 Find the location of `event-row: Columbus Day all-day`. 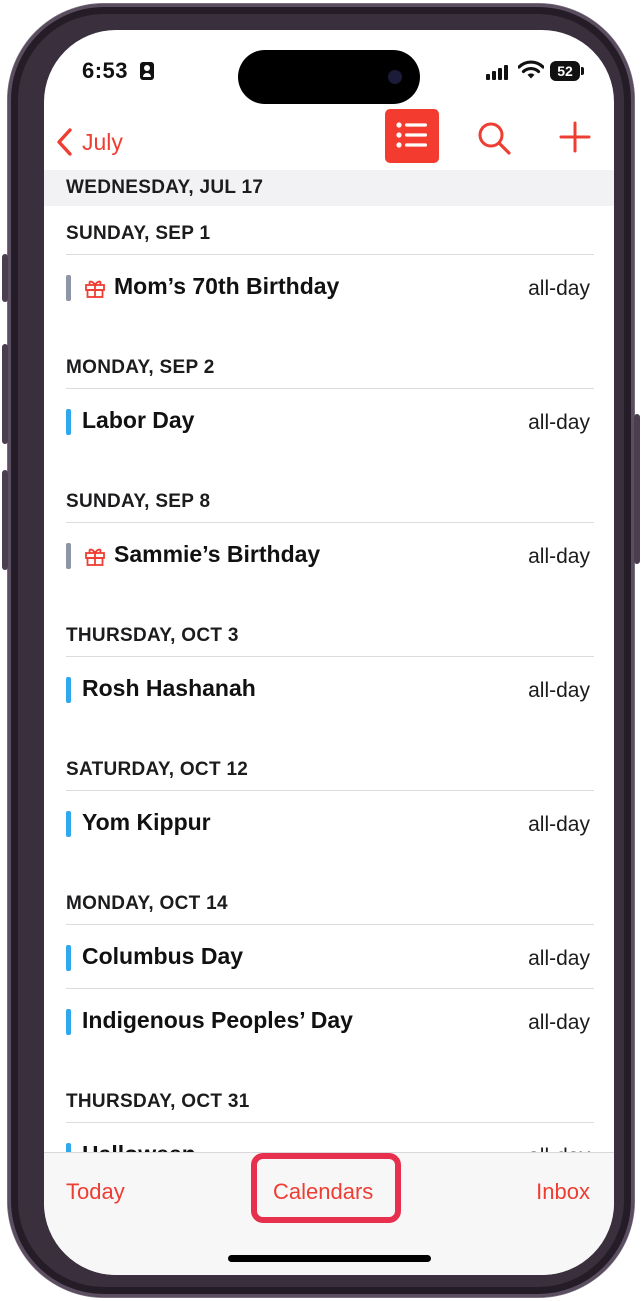

event-row: Columbus Day all-day is located at coordinates (330, 957).